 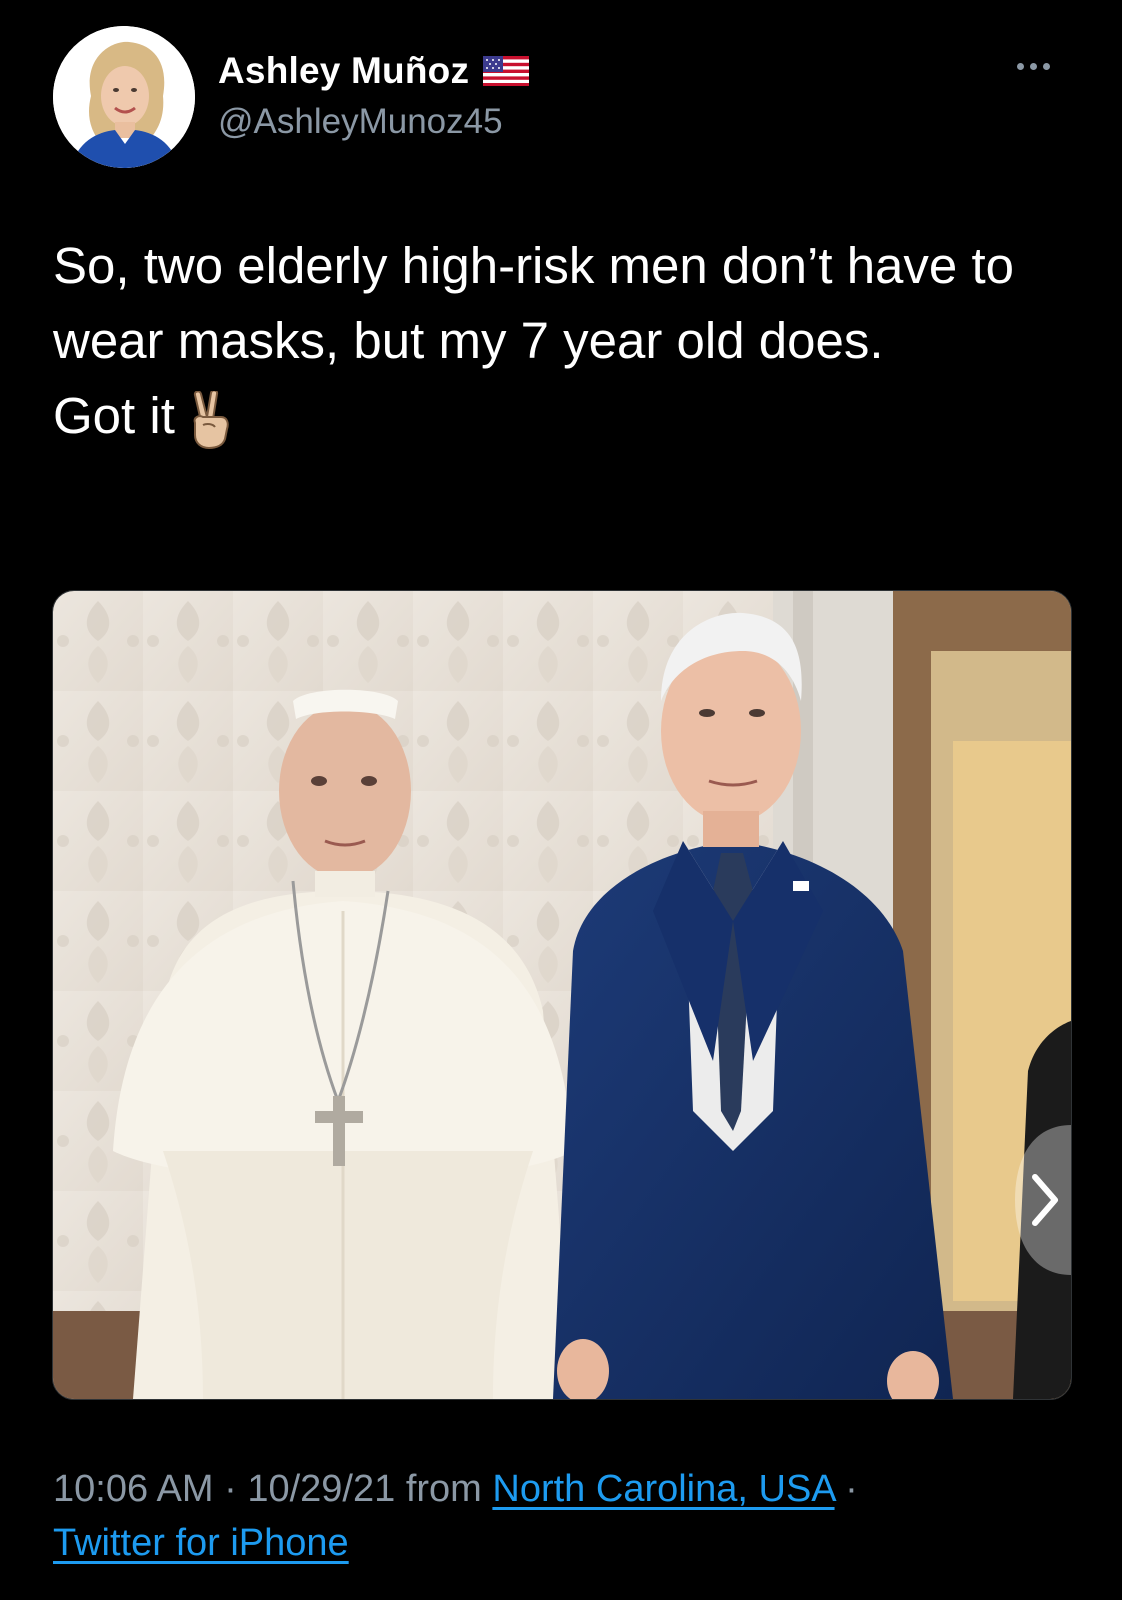 I want to click on tweet-time: 10:06 AM, so click(x=133, y=1489).